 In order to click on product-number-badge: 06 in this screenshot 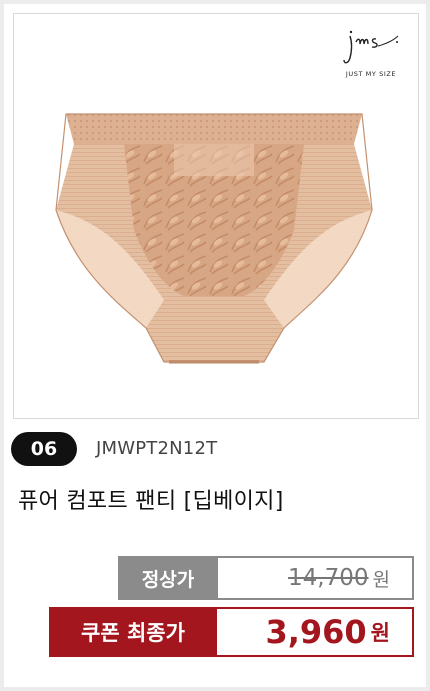, I will do `click(44, 449)`.